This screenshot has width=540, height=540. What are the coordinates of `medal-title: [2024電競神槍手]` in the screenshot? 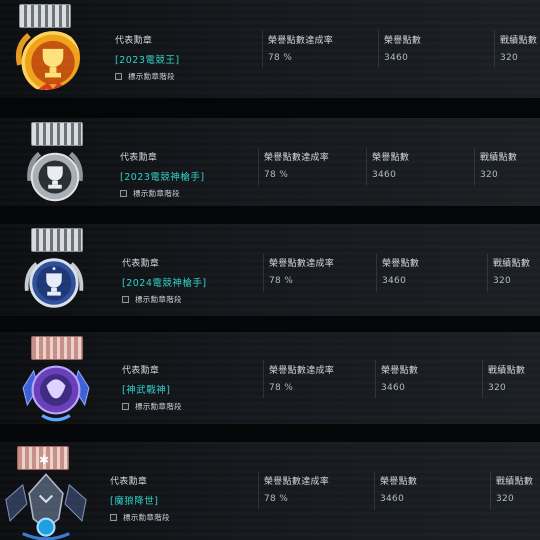 It's located at (164, 283).